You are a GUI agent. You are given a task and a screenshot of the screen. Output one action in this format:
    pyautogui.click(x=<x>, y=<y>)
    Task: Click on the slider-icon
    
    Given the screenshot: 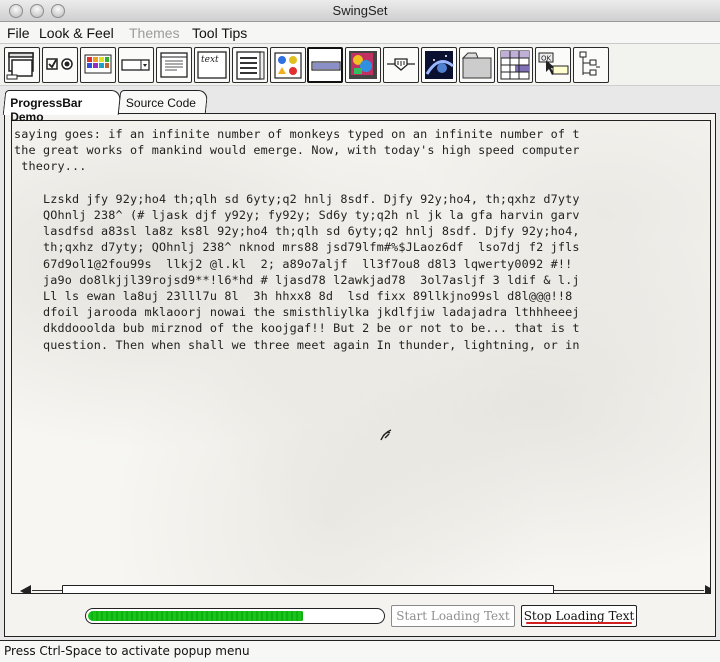 What is the action you would take?
    pyautogui.click(x=401, y=64)
    